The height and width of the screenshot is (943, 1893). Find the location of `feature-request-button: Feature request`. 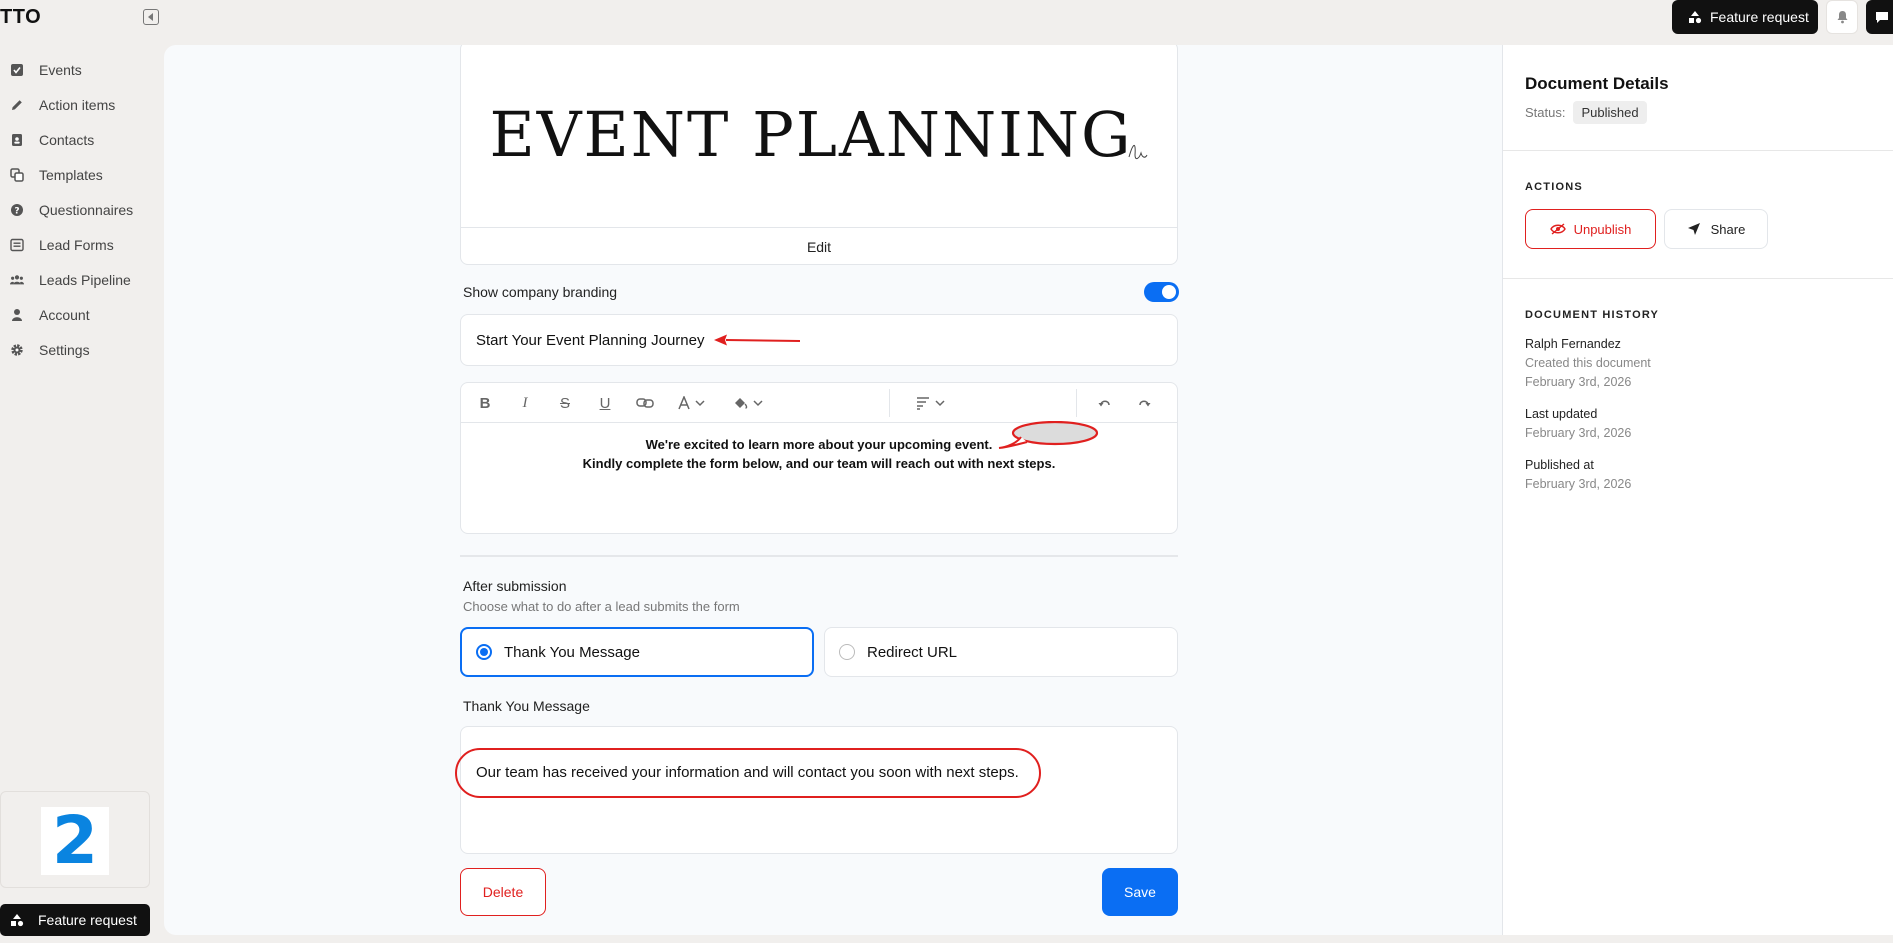

feature-request-button: Feature request is located at coordinates (1745, 17).